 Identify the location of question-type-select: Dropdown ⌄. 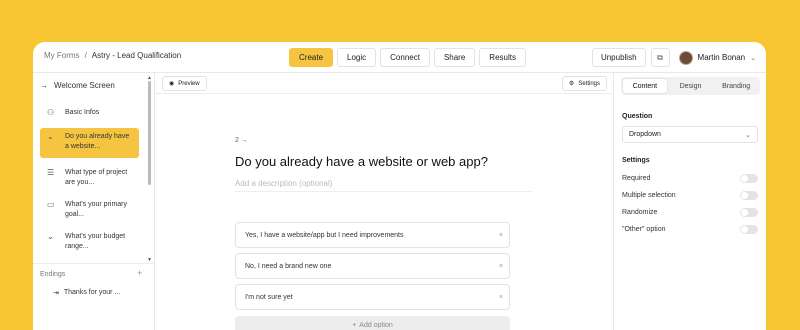
(690, 134).